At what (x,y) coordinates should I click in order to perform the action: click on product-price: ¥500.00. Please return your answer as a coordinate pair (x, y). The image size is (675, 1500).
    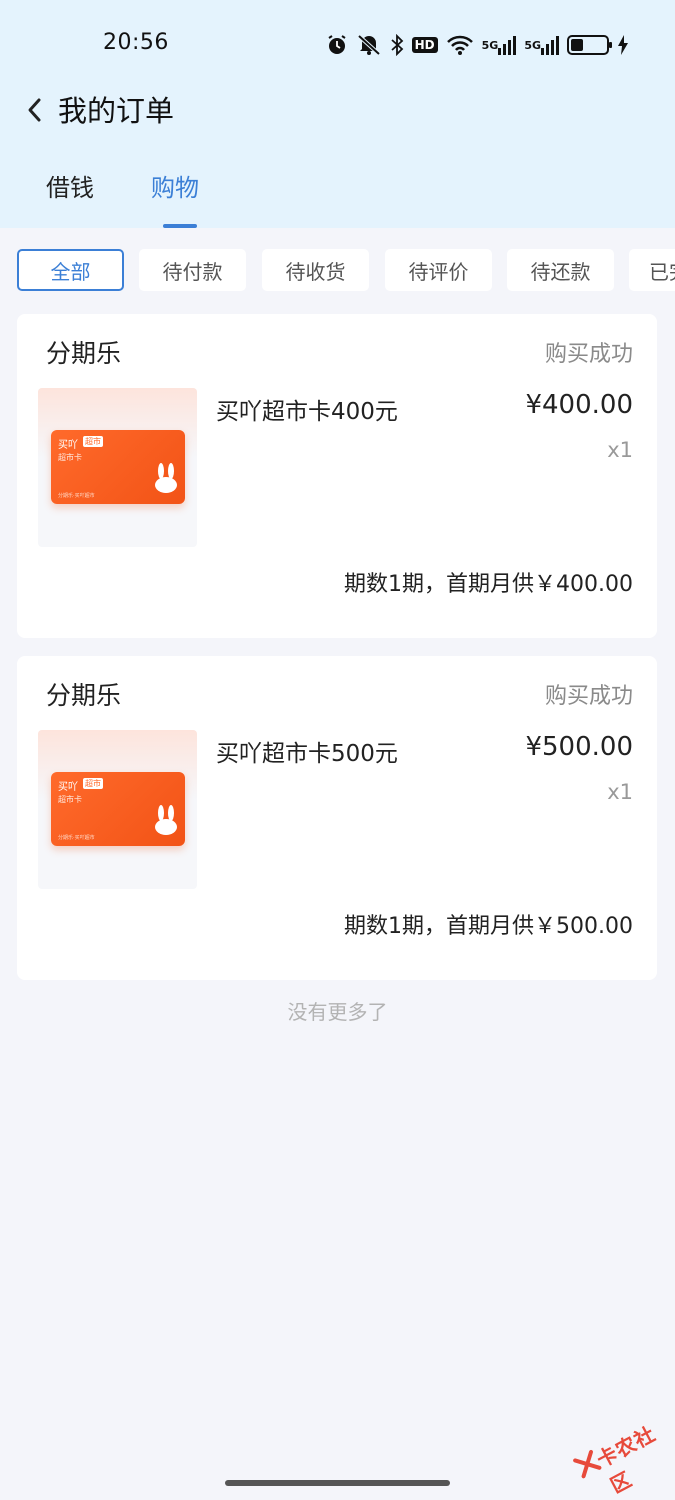
    Looking at the image, I should click on (579, 747).